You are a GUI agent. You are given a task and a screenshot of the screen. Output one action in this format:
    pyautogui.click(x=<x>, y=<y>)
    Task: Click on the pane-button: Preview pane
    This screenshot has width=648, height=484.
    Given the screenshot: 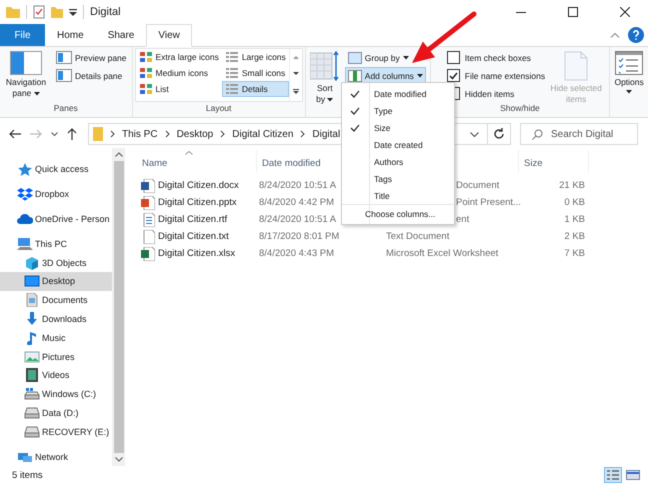 What is the action you would take?
    pyautogui.click(x=91, y=57)
    